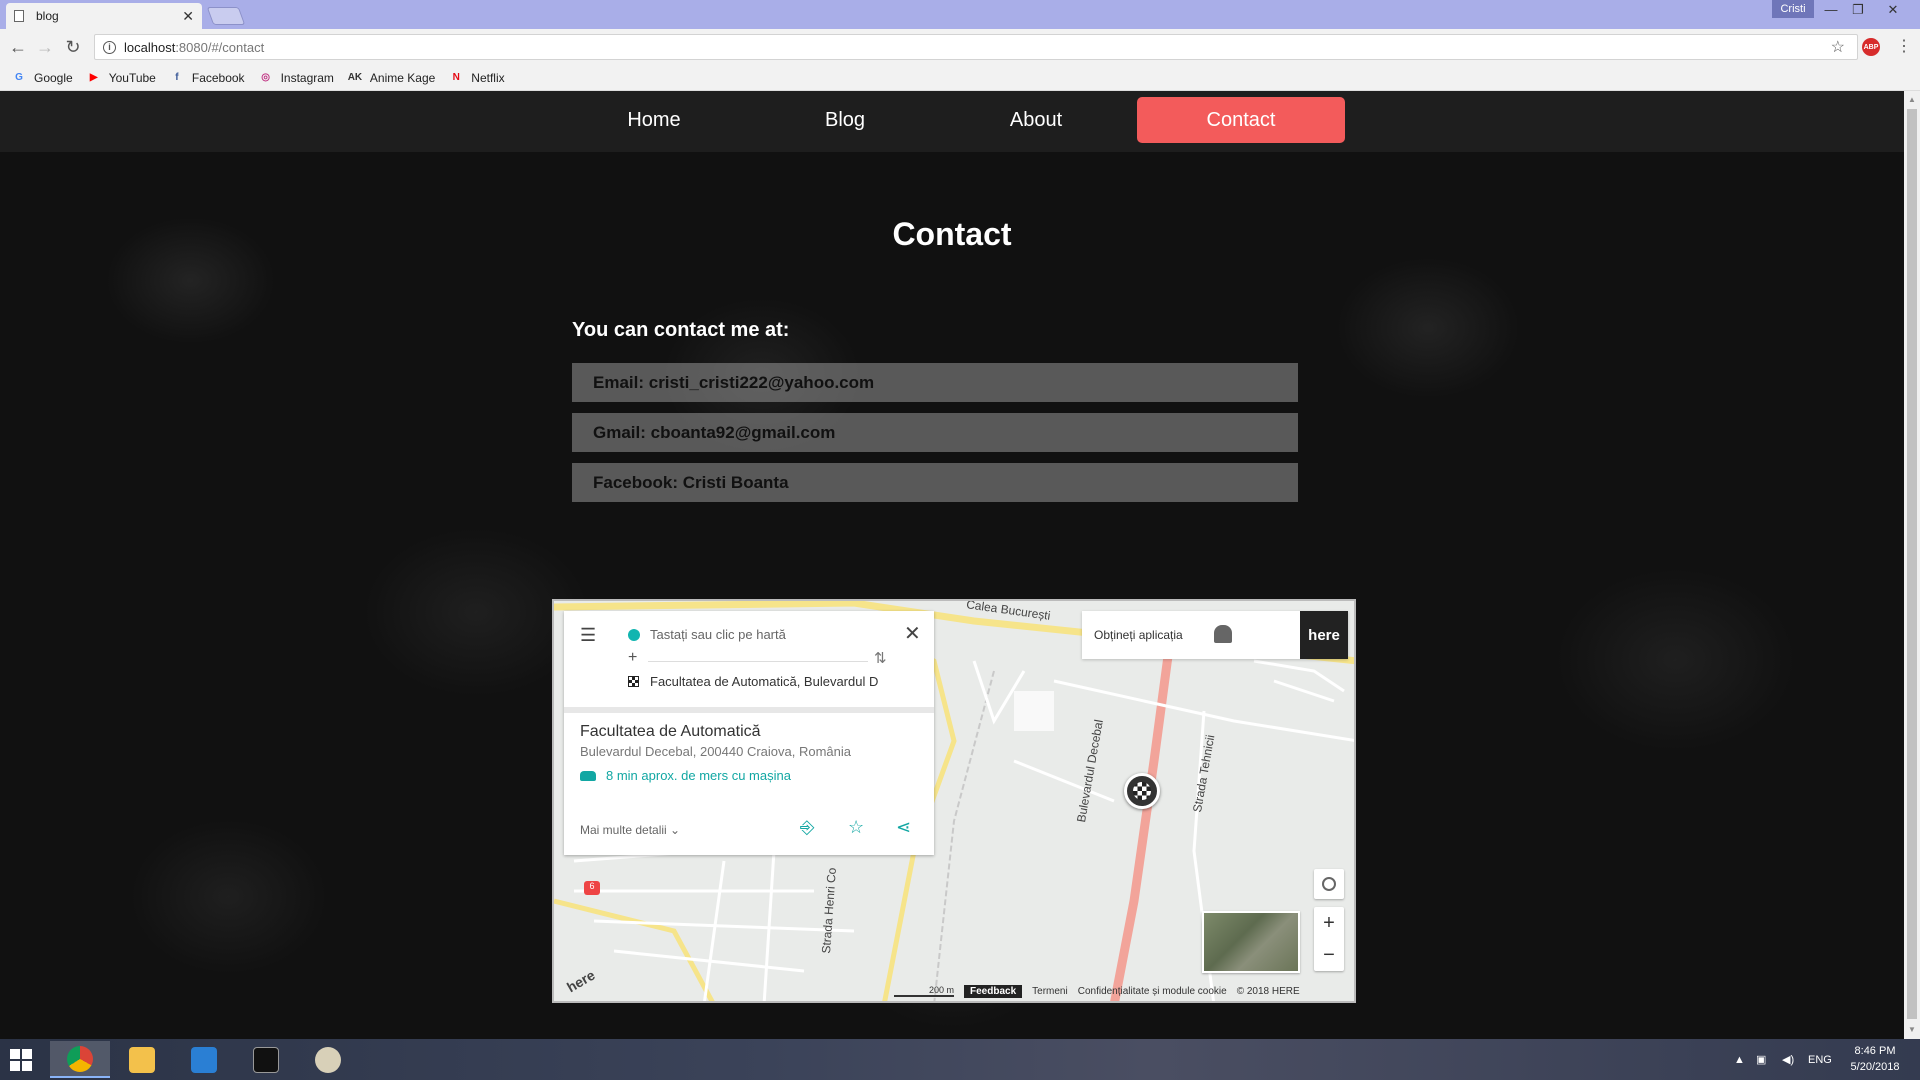 This screenshot has width=1920, height=1080. Describe the element at coordinates (1324, 635) in the screenshot. I see `here-logo: here` at that location.